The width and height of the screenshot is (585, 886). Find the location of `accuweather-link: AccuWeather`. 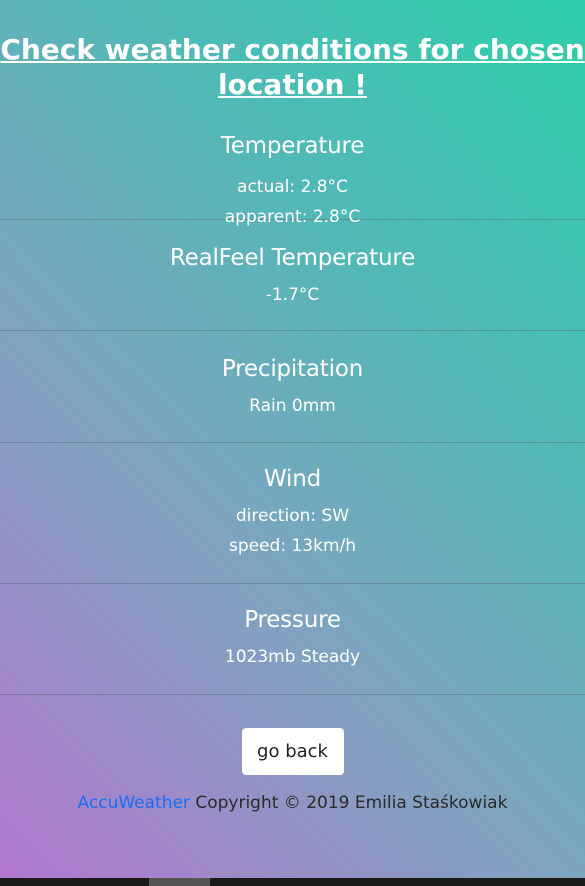

accuweather-link: AccuWeather is located at coordinates (134, 803).